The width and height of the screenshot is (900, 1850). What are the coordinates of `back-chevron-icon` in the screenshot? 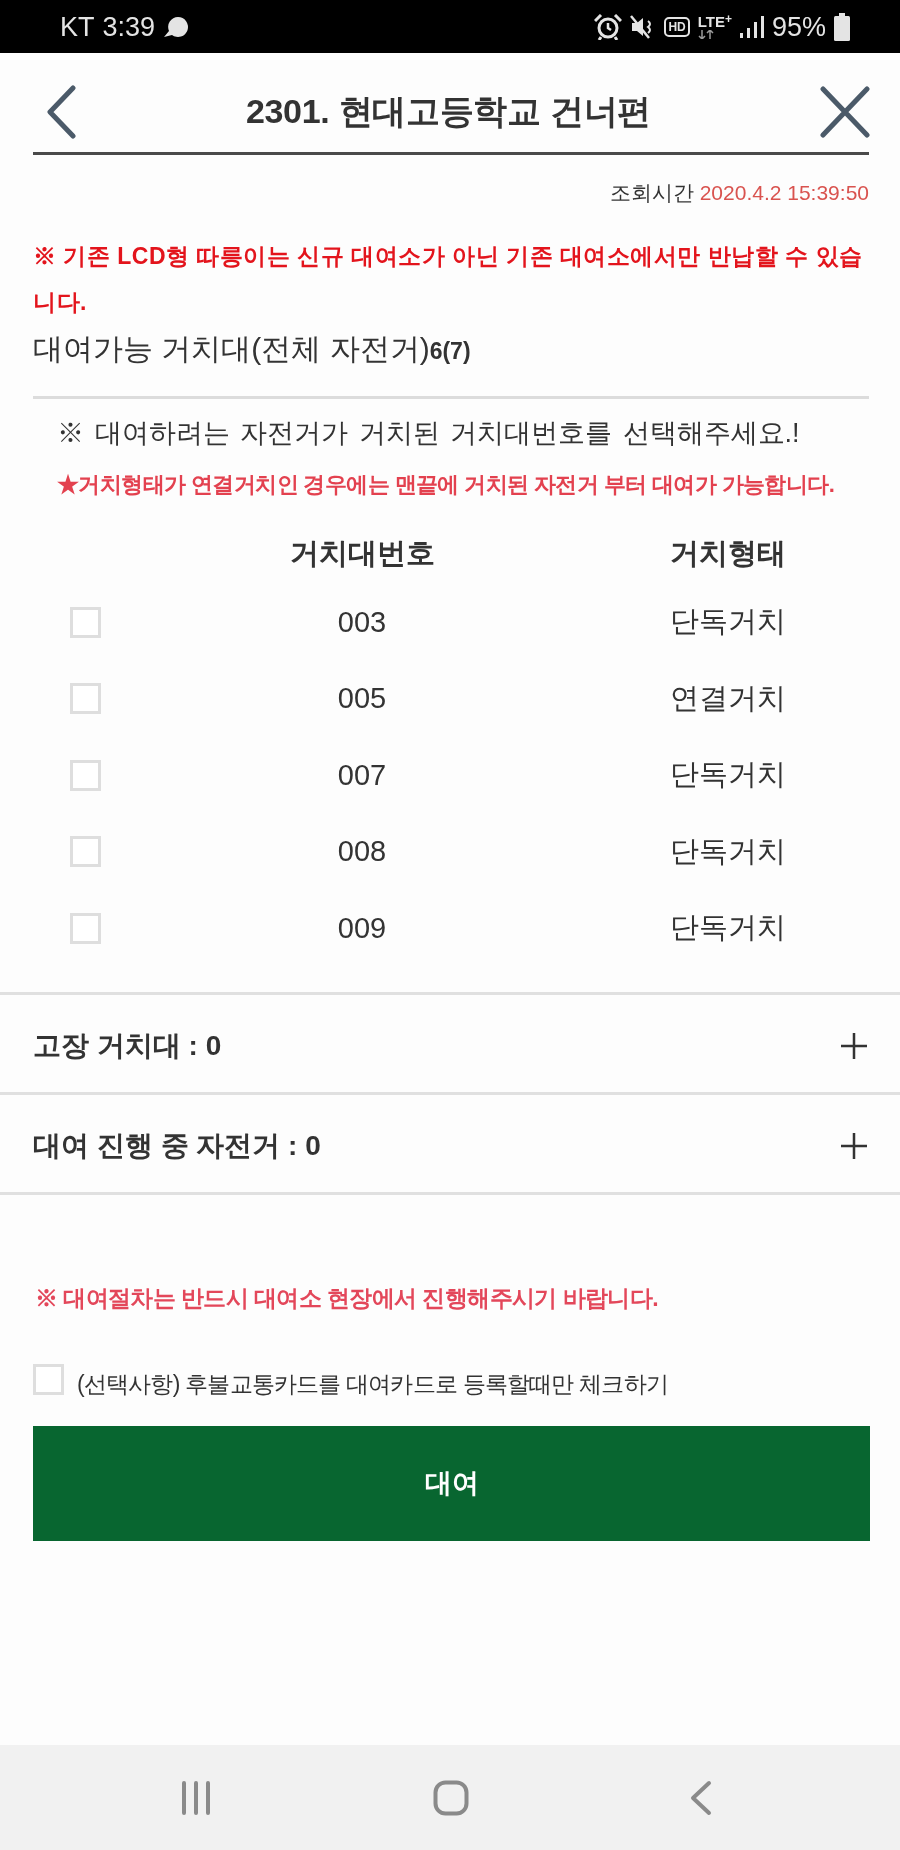 It's located at (61, 112).